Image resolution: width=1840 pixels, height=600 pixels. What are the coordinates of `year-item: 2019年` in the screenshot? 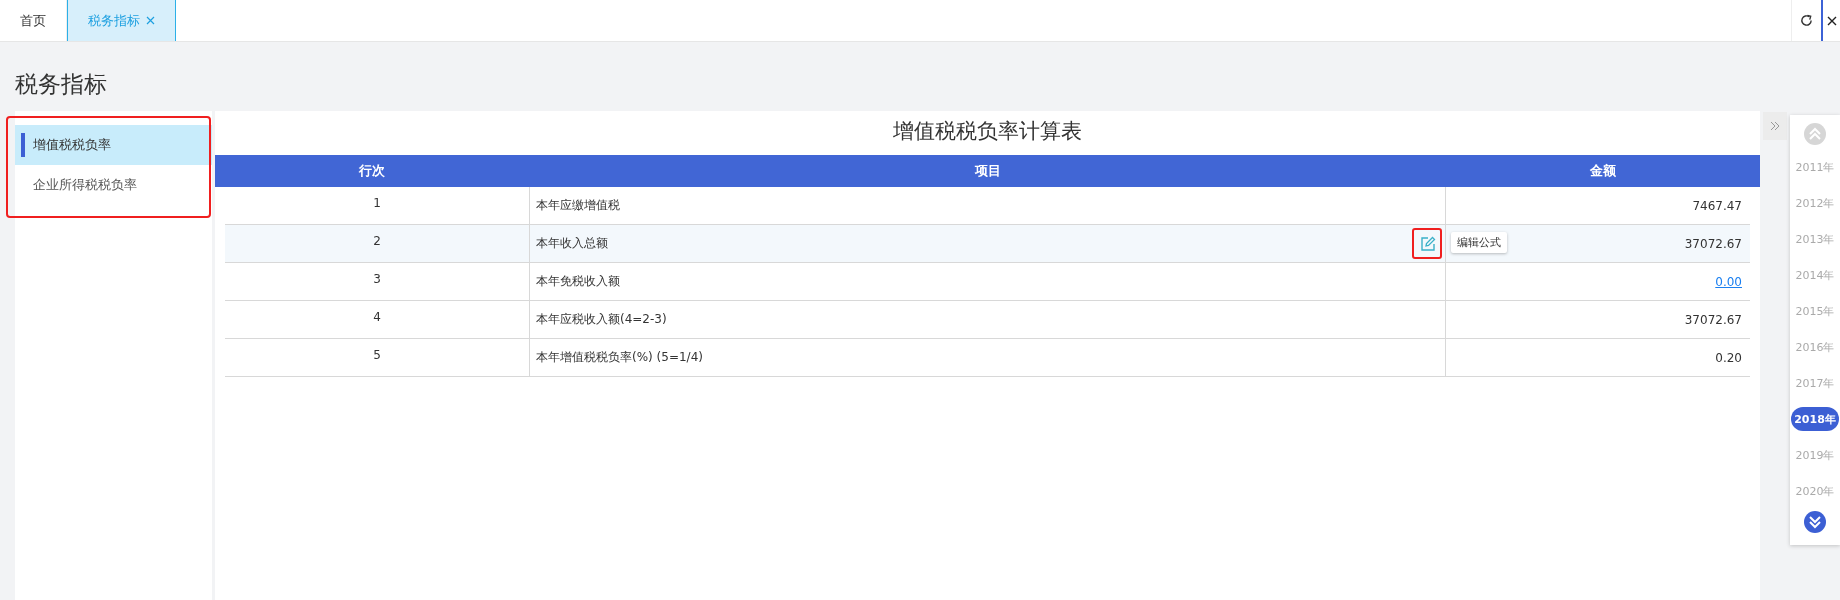 It's located at (1815, 455).